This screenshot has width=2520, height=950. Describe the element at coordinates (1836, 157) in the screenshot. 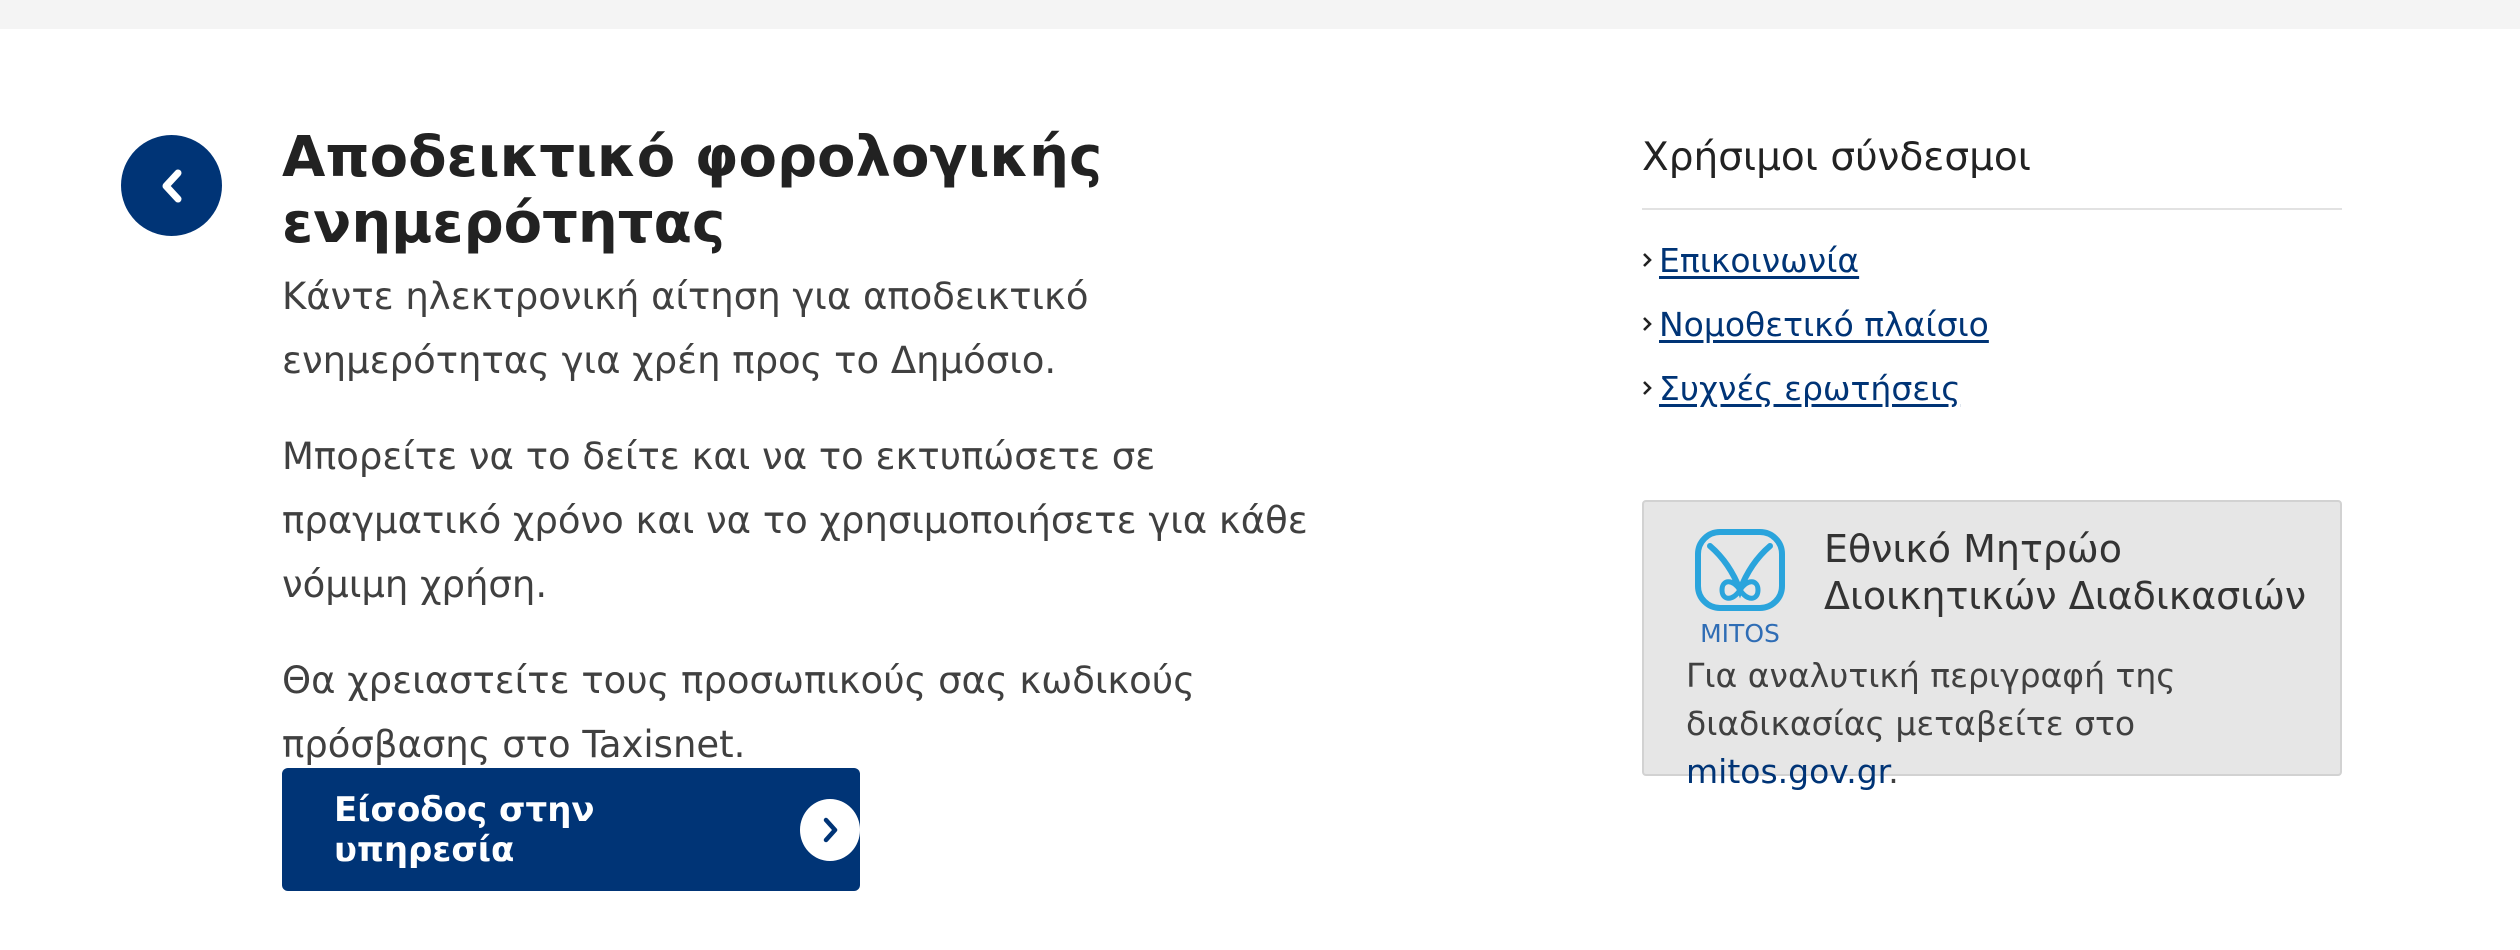

I see `useful-links-heading: Χρήσιμοι σύνδεσμοι` at that location.